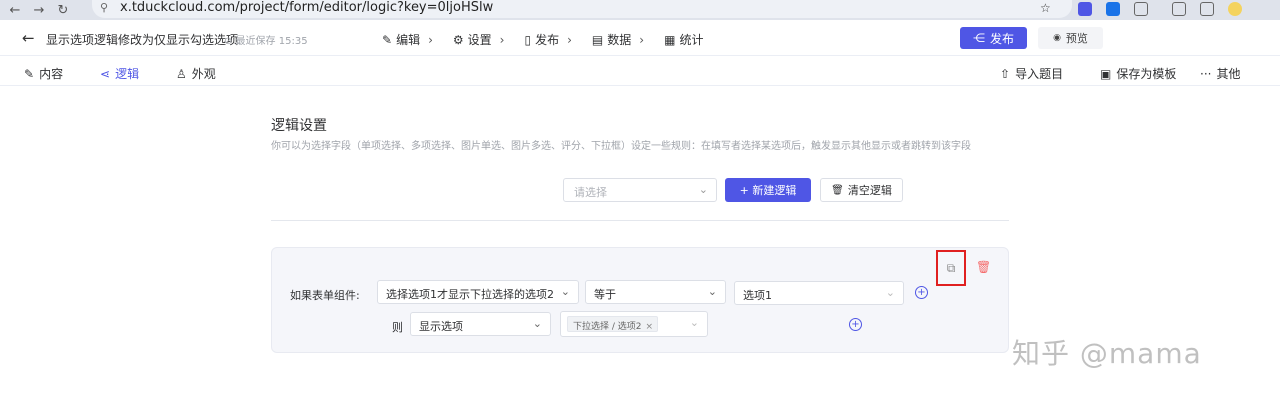  What do you see at coordinates (1107, 353) in the screenshot?
I see `watermark: 知乎 @mama` at bounding box center [1107, 353].